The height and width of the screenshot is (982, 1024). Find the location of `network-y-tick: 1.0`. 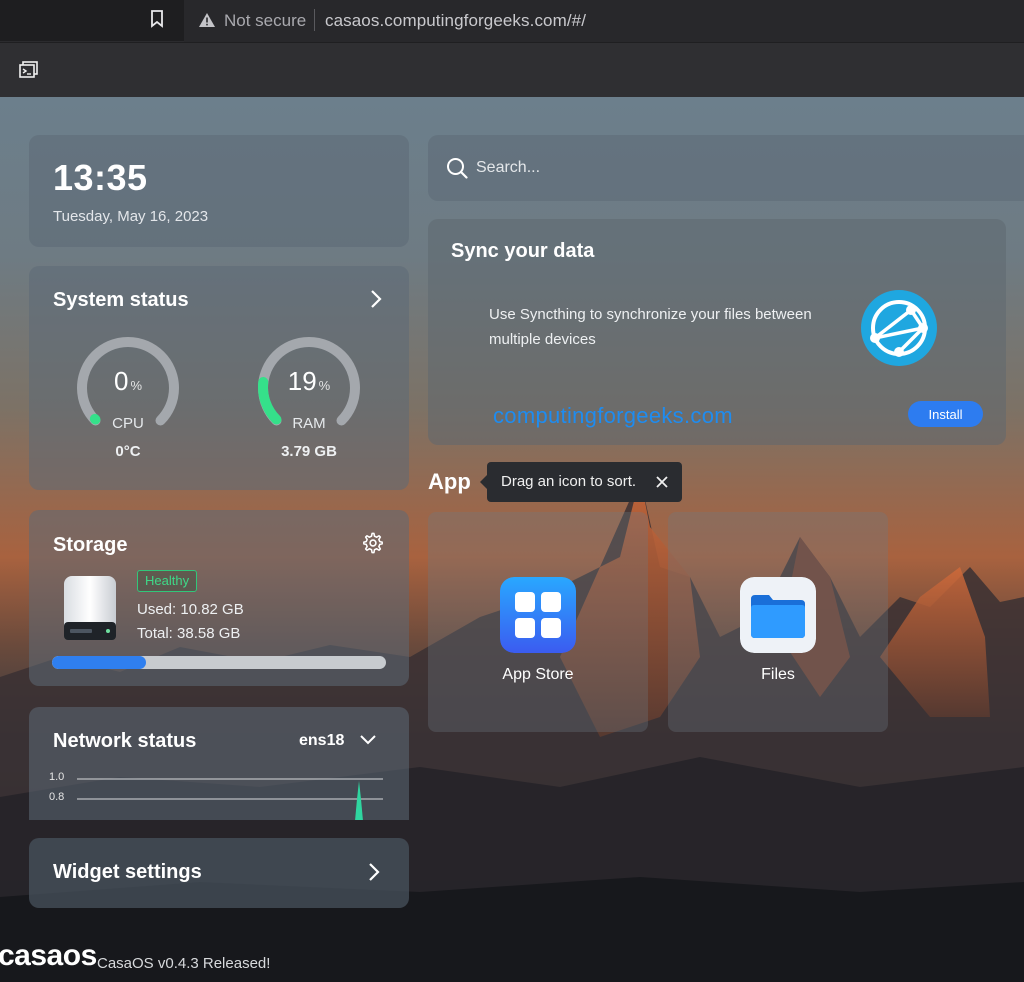

network-y-tick: 1.0 is located at coordinates (57, 777).